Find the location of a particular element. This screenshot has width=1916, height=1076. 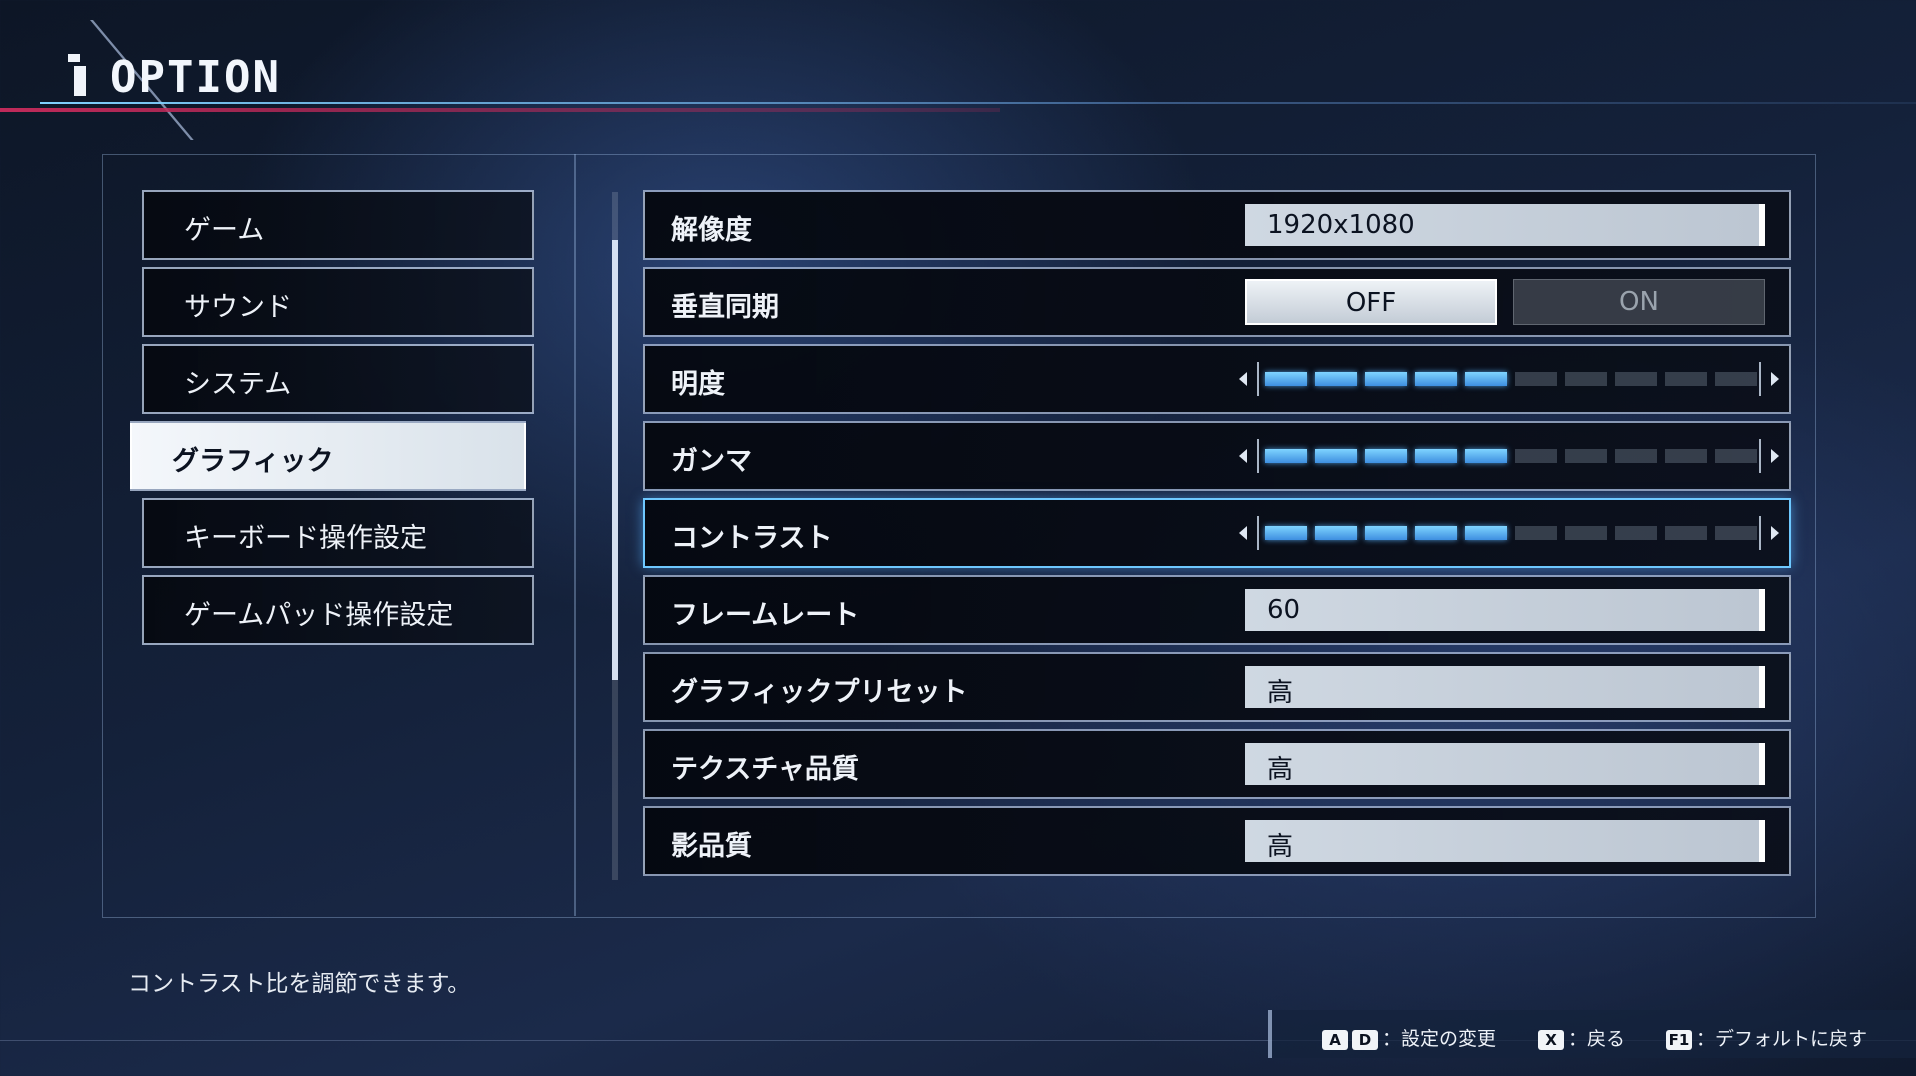

menu-item-label: ゲーム is located at coordinates (224, 230).